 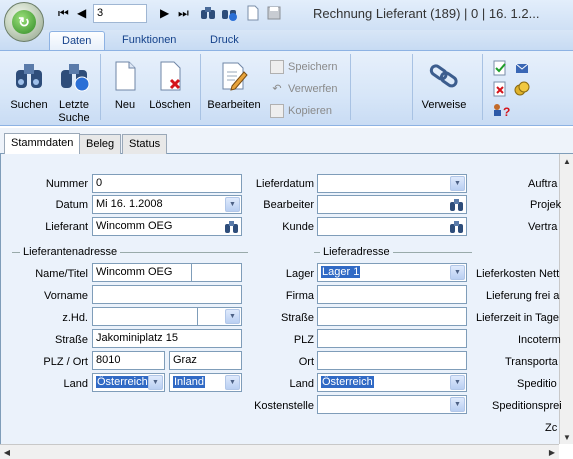 What do you see at coordinates (392, 204) in the screenshot?
I see `bearbeiter-input` at bounding box center [392, 204].